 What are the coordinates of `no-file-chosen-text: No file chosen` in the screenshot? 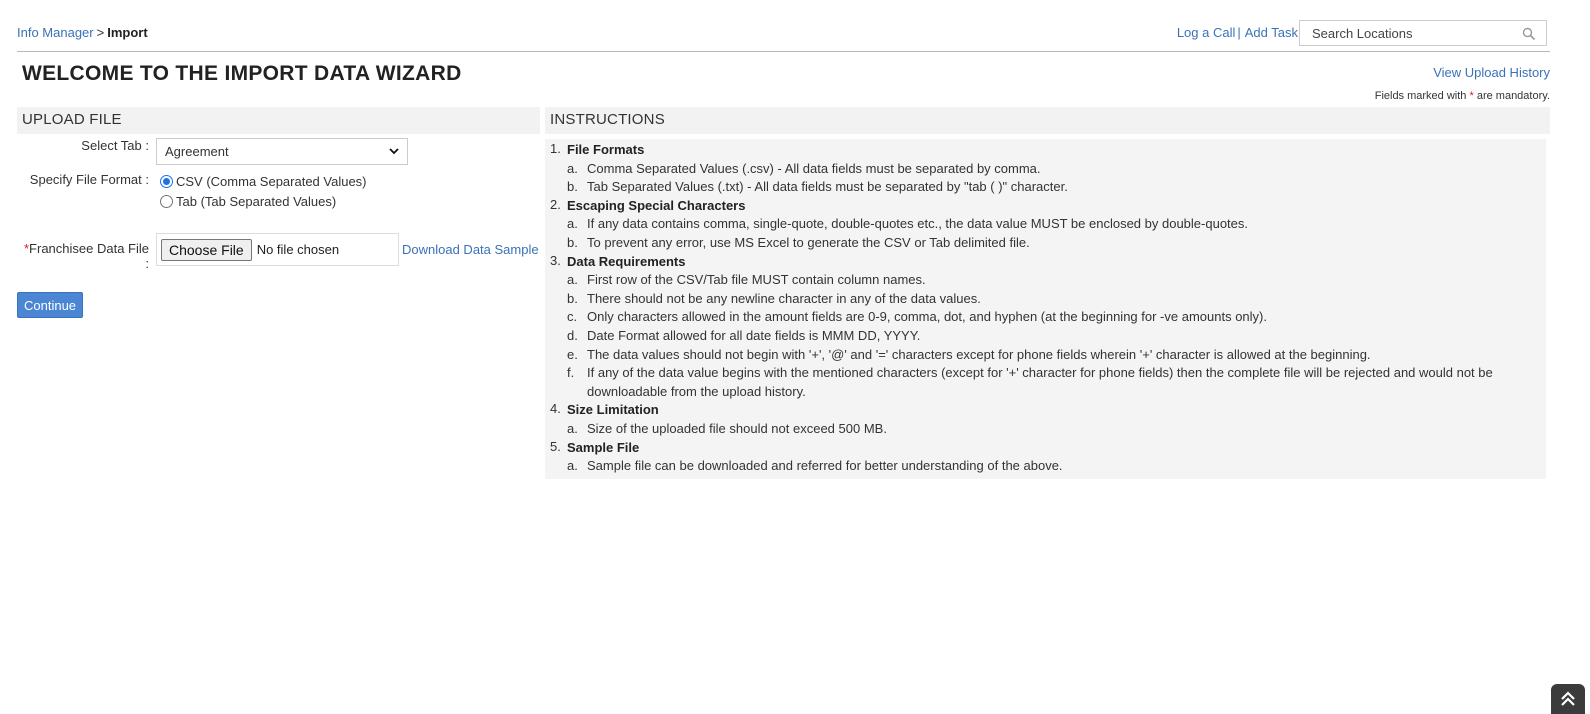 It's located at (298, 249).